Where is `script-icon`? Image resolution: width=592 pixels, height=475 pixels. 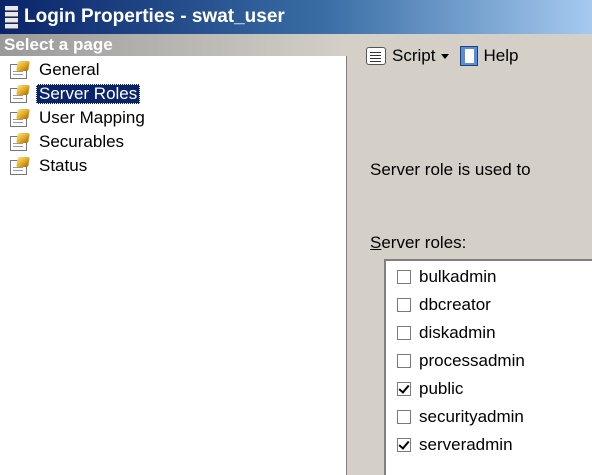 script-icon is located at coordinates (376, 56).